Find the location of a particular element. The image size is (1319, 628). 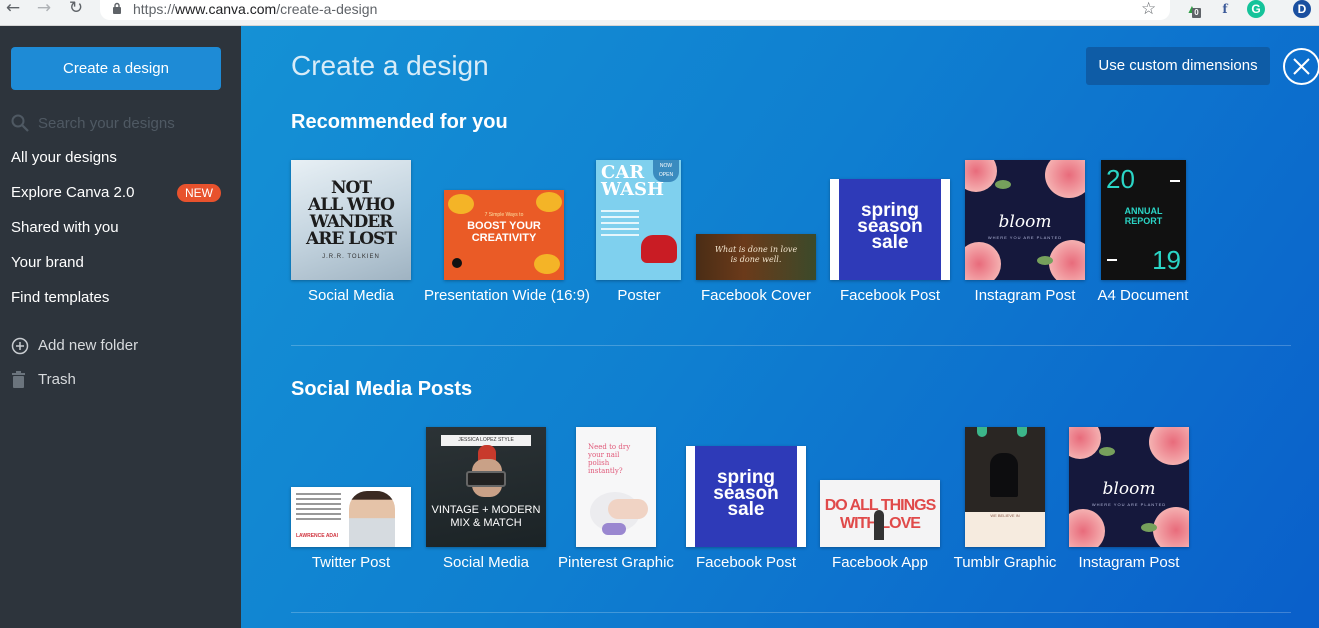

url-path: /create-a-design is located at coordinates (327, 9).